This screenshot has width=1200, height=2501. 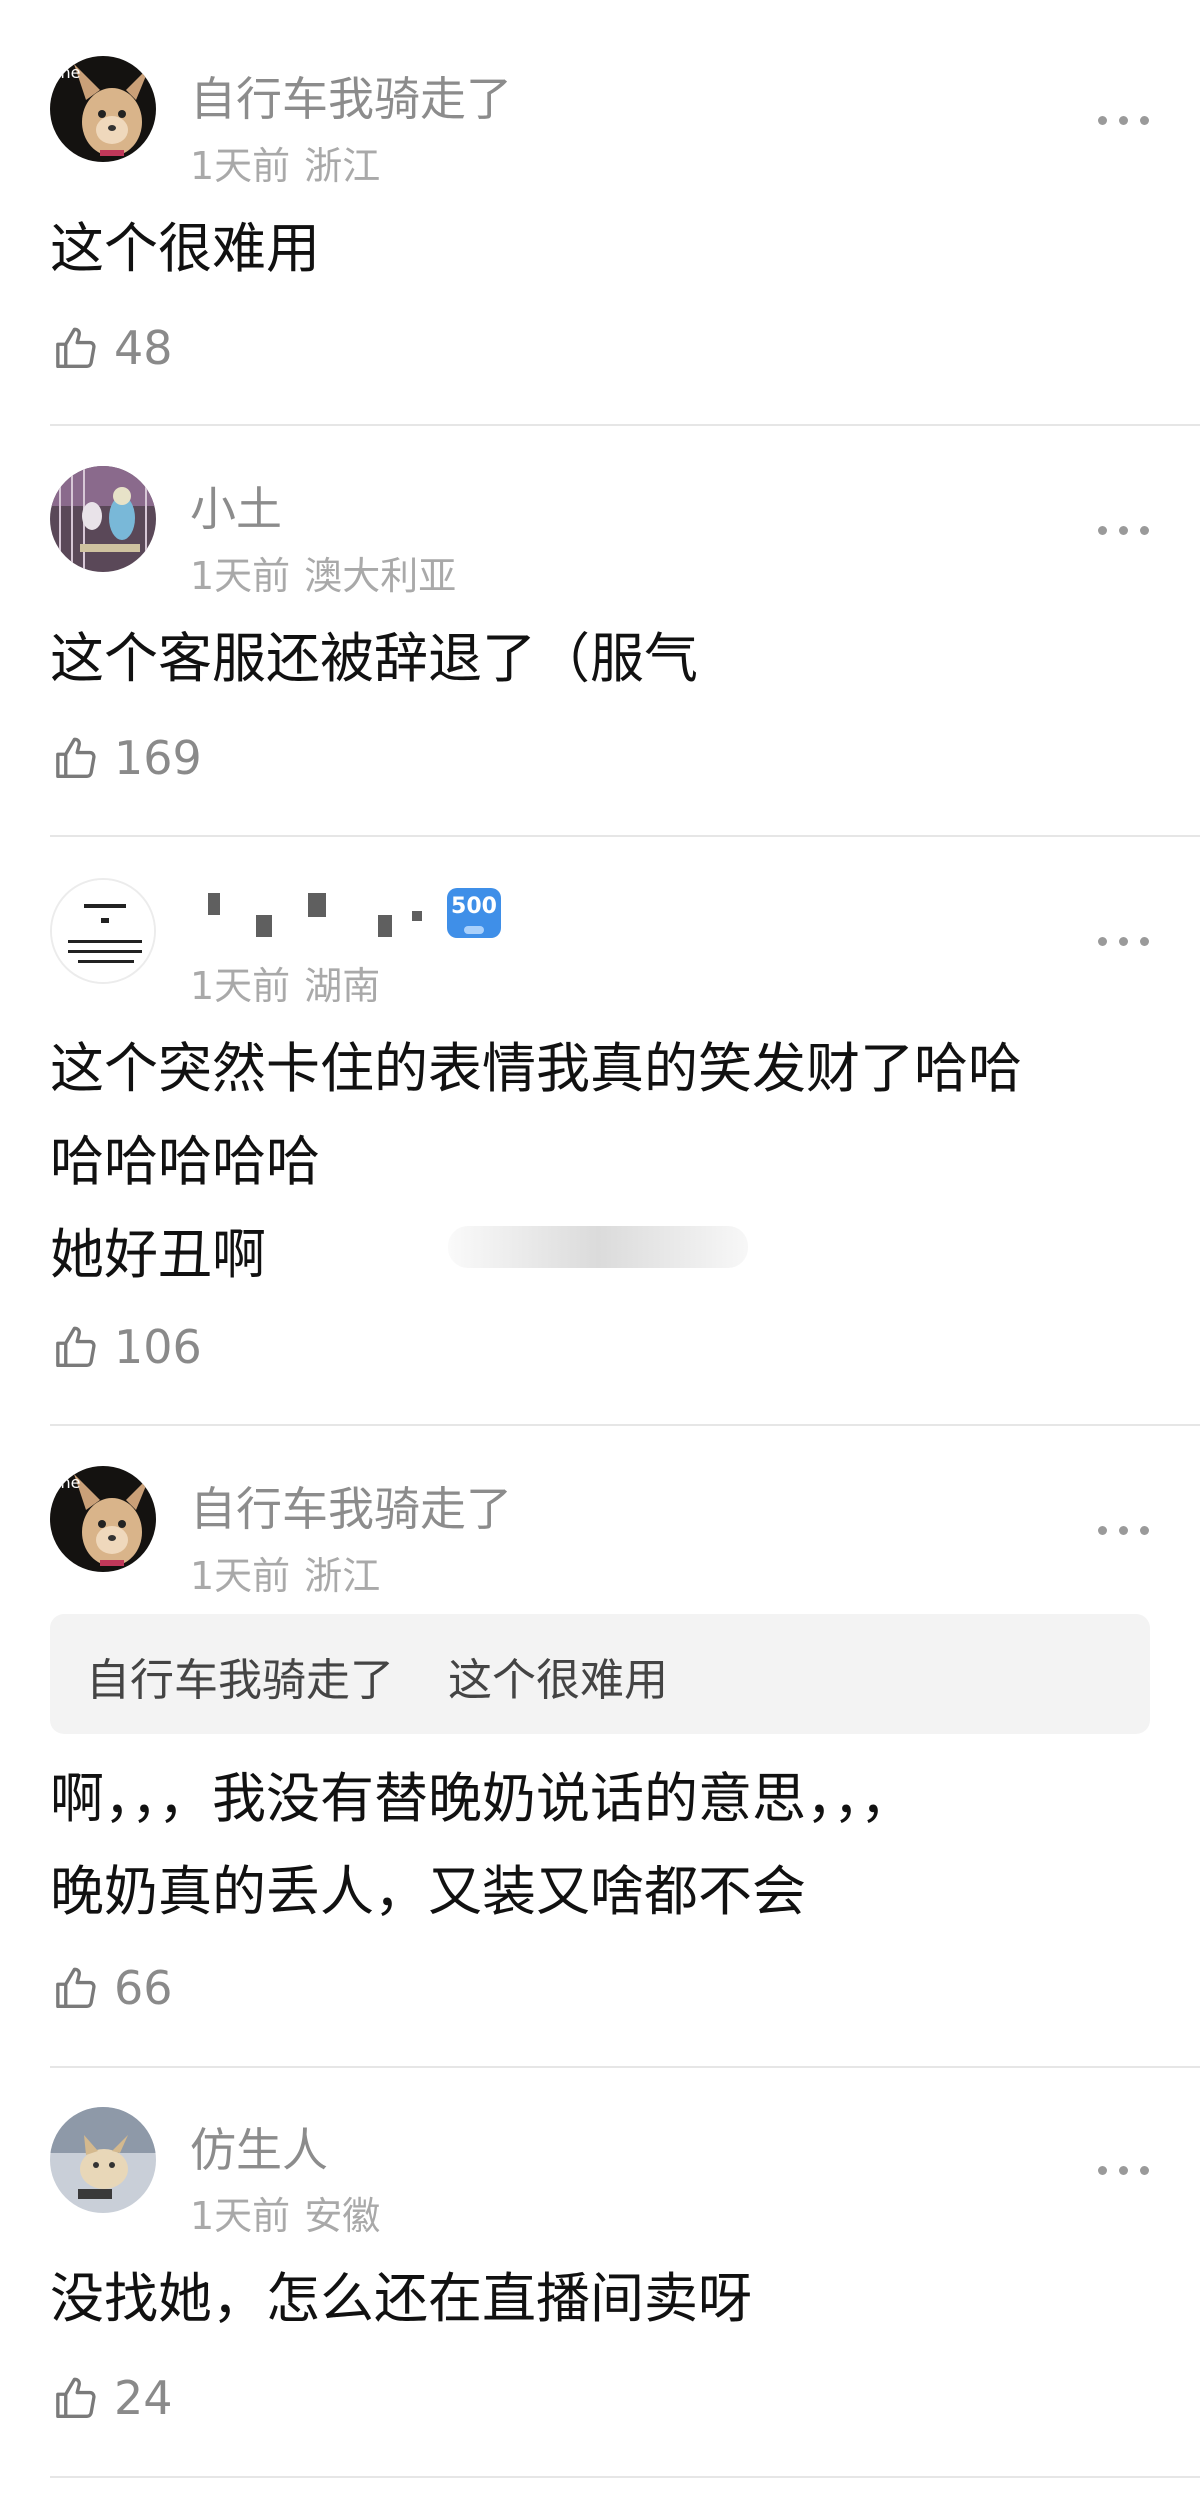 What do you see at coordinates (143, 2398) in the screenshot?
I see `like-count: 24` at bounding box center [143, 2398].